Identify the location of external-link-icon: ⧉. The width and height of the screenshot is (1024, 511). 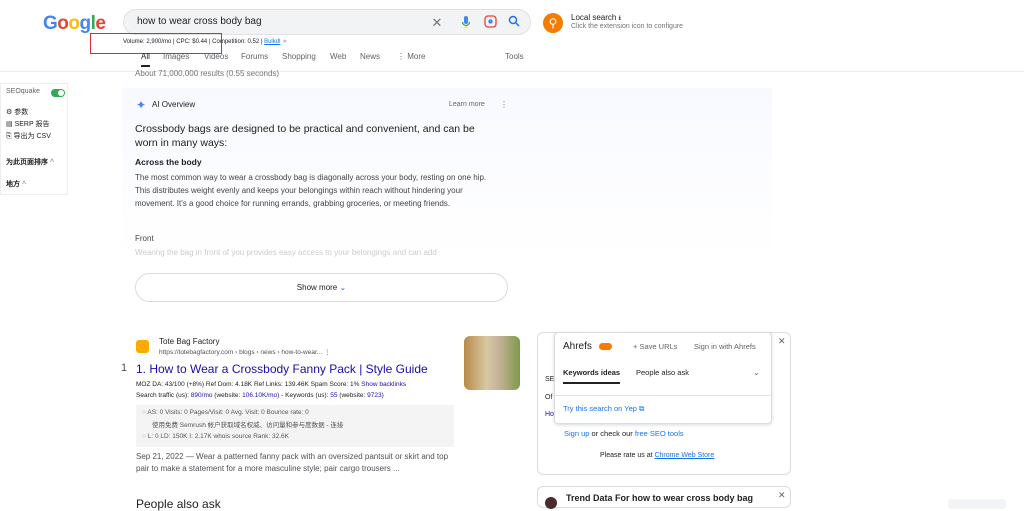
(642, 408).